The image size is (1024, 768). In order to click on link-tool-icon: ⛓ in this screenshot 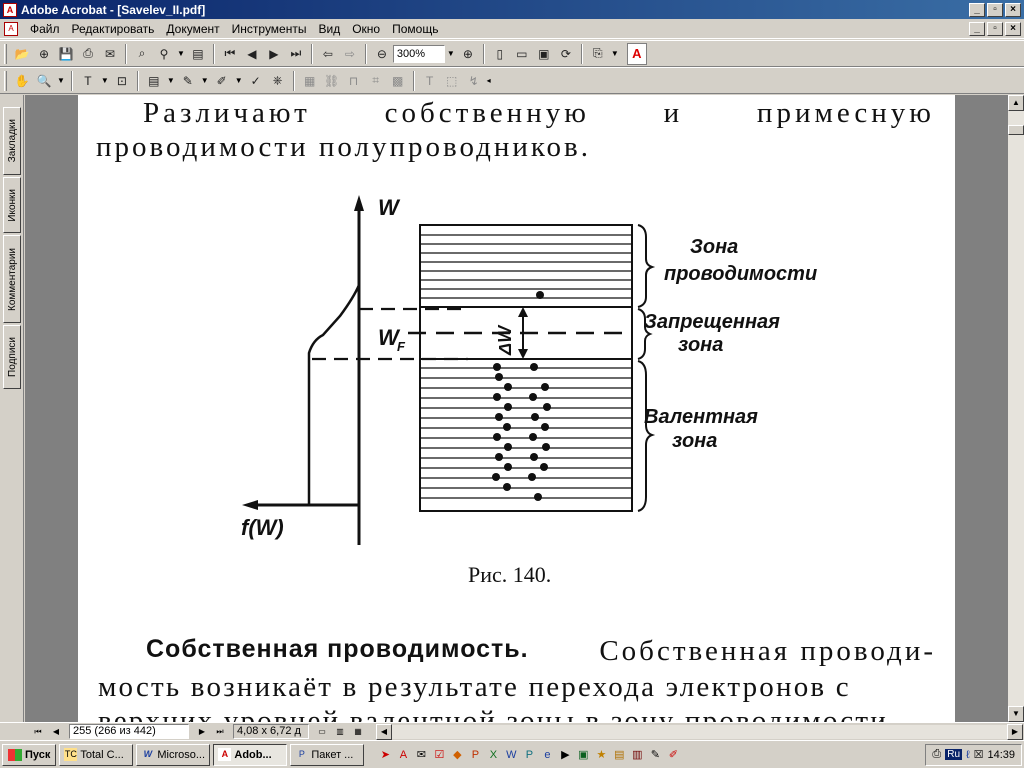, I will do `click(332, 81)`.